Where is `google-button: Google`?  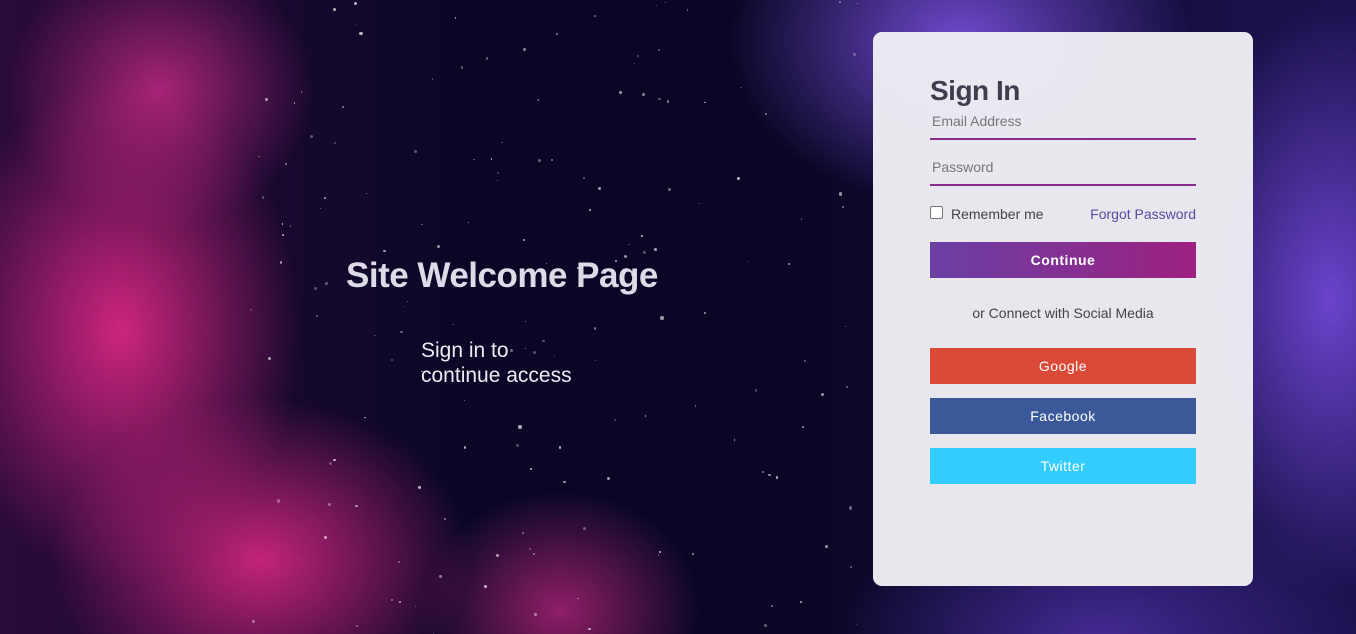
google-button: Google is located at coordinates (1063, 366).